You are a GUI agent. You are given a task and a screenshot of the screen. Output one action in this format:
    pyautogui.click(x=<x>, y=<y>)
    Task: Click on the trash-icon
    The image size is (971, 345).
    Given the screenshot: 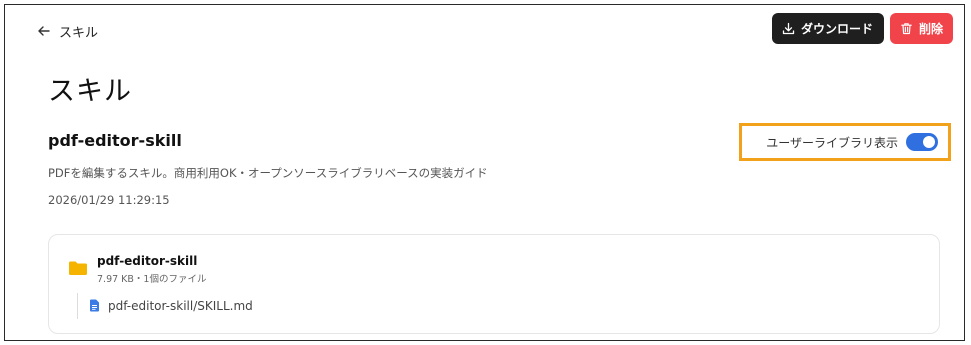 What is the action you would take?
    pyautogui.click(x=906, y=29)
    